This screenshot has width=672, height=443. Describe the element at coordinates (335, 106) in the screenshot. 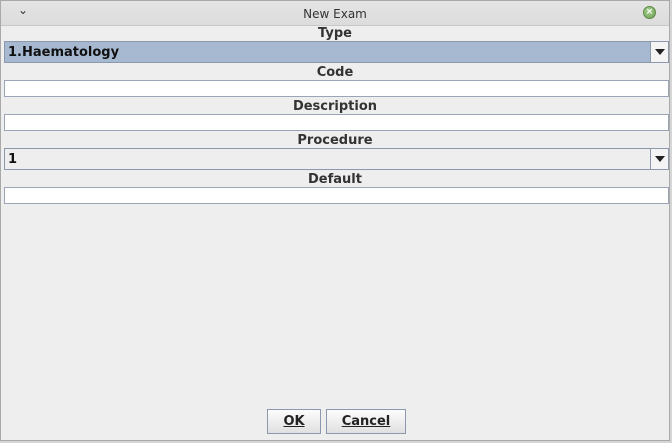

I see `description-label: Description` at that location.